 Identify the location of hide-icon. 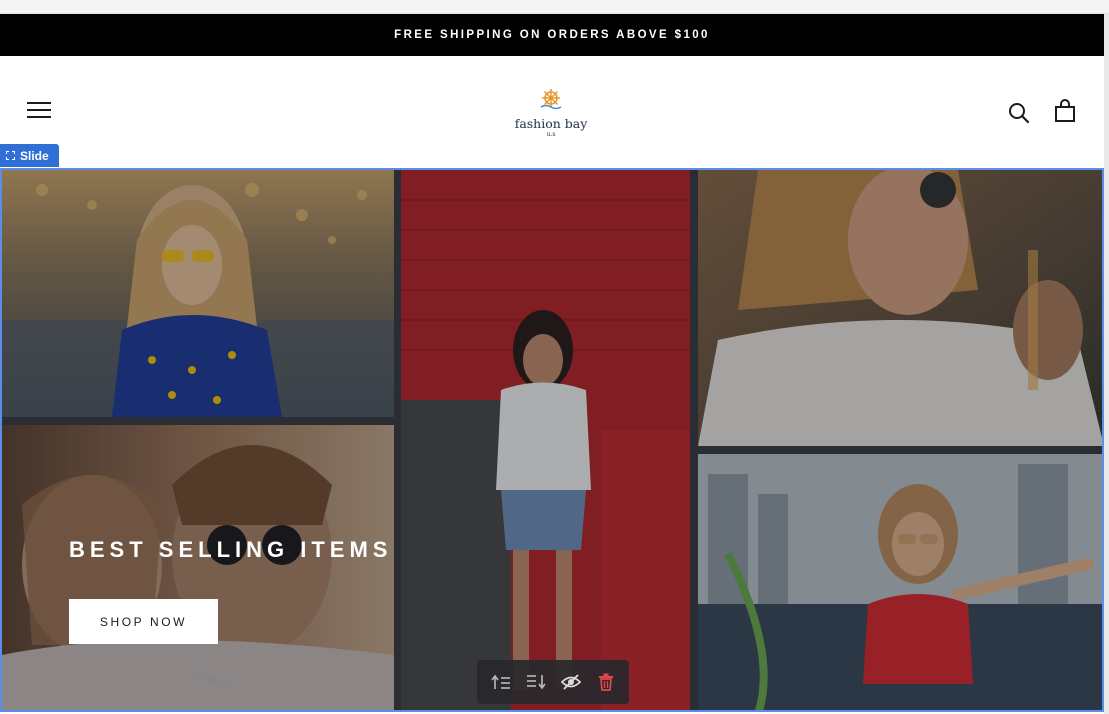
(571, 682).